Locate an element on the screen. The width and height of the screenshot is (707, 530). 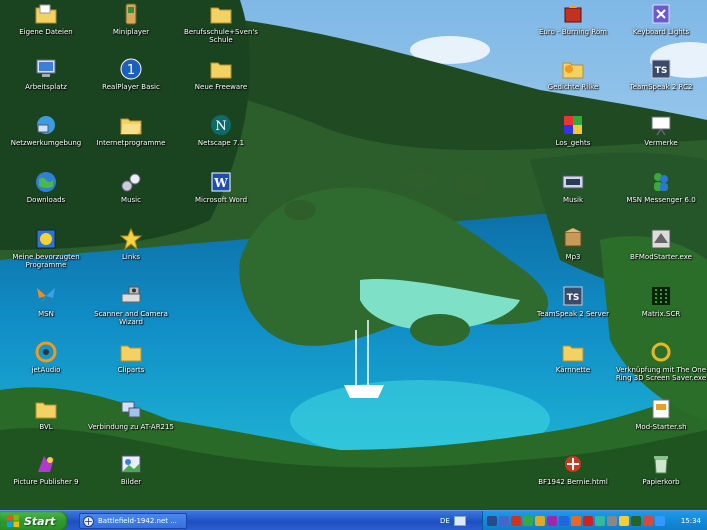
desktop-icon-microsoft-word: W Microsoft Word is located at coordinates (221, 187).